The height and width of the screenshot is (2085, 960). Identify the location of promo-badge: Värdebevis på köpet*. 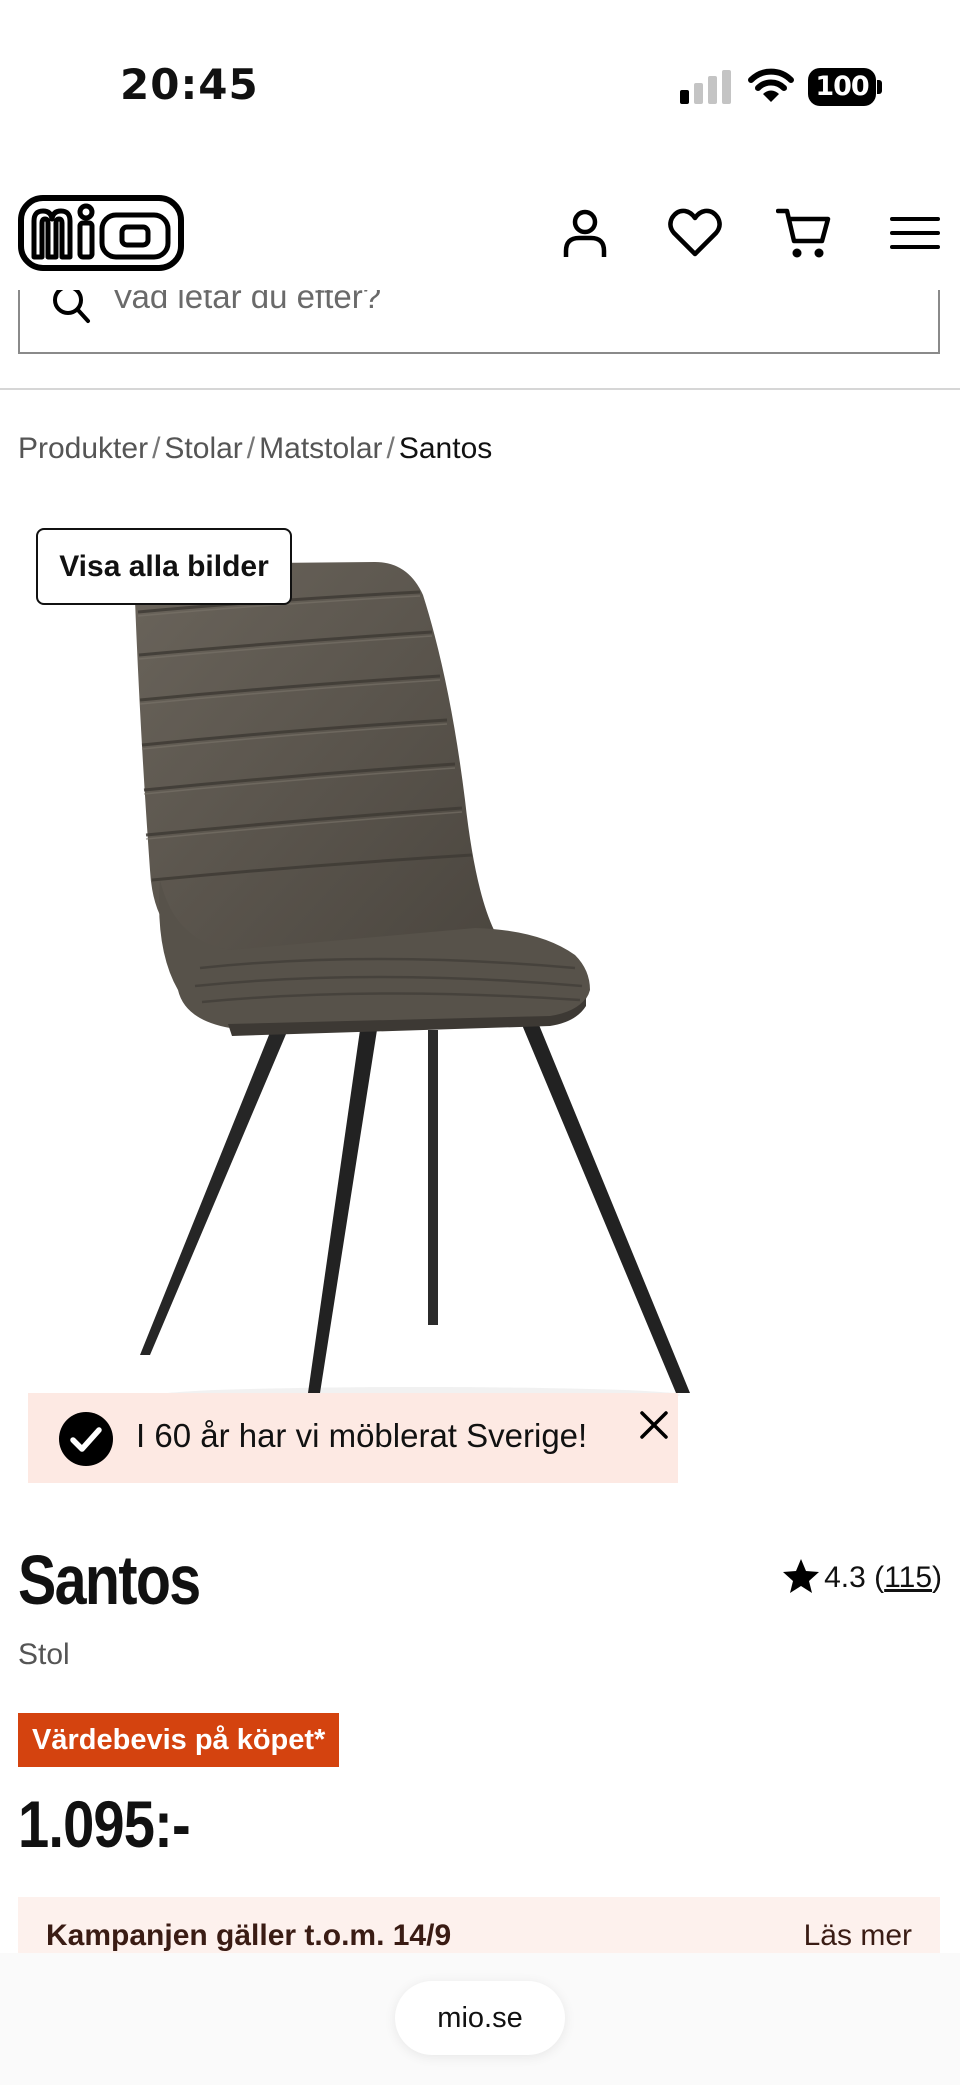
(179, 1740).